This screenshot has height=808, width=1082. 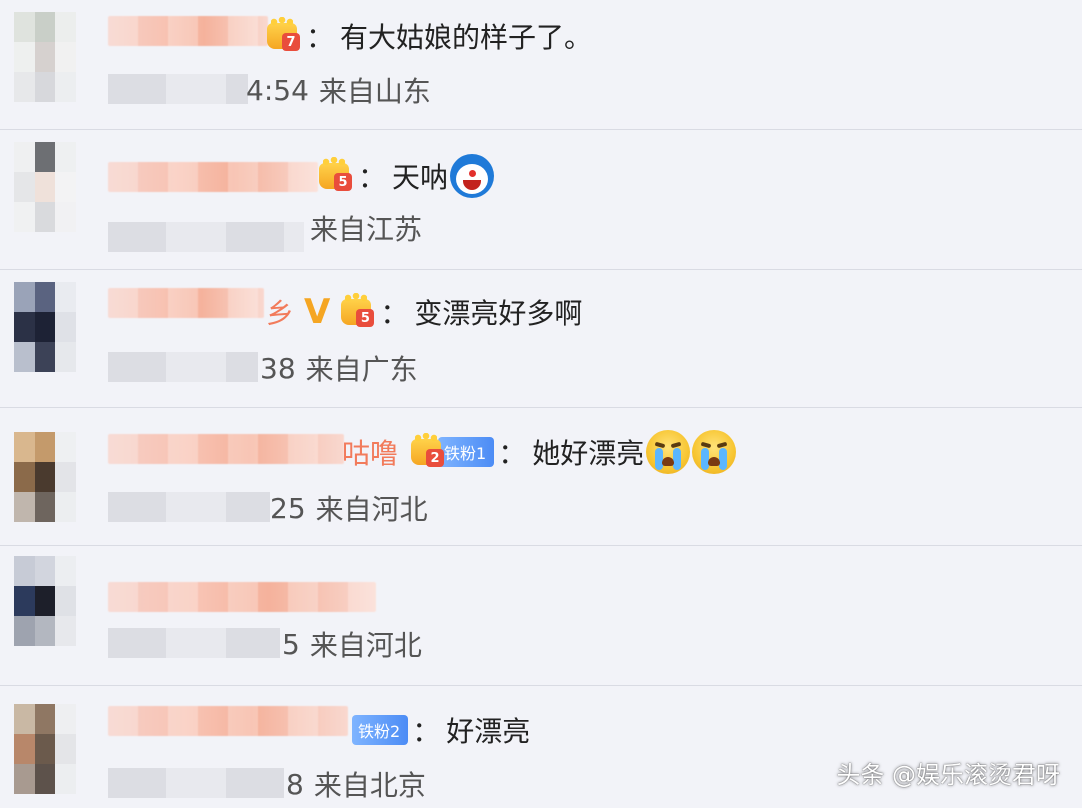 What do you see at coordinates (277, 90) in the screenshot?
I see `timestamp-tail: 4:54` at bounding box center [277, 90].